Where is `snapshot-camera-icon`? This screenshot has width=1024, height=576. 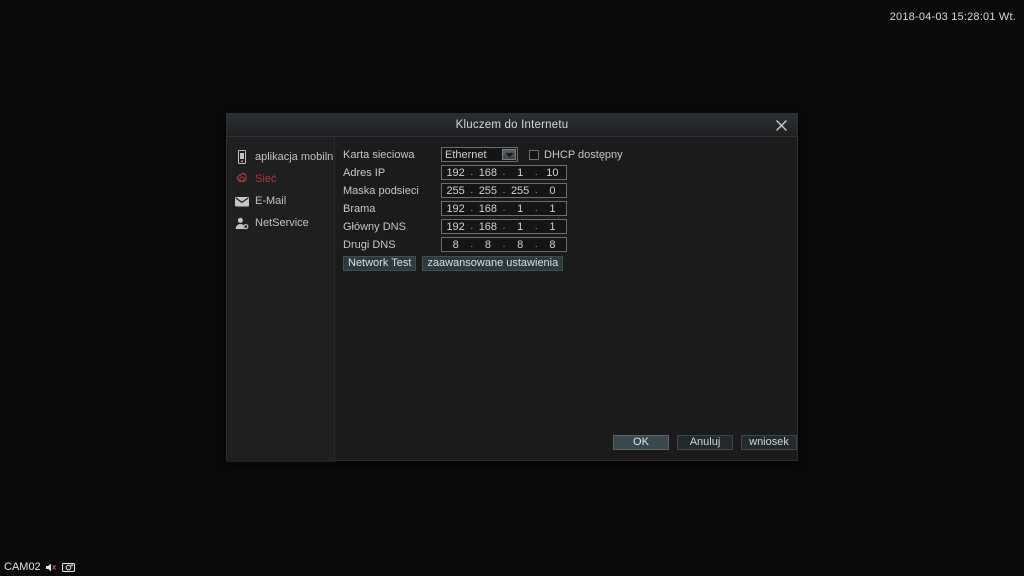
snapshot-camera-icon is located at coordinates (68, 567).